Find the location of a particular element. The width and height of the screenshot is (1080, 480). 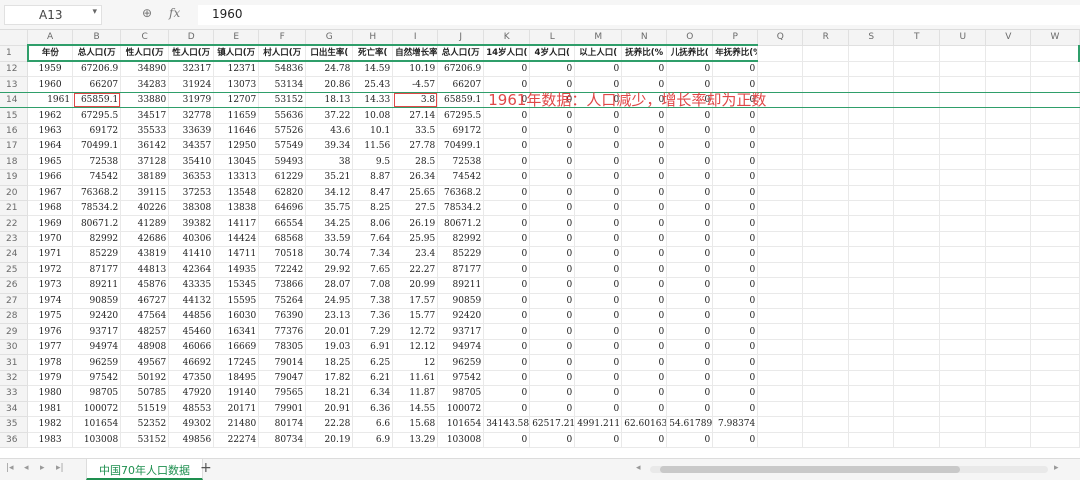

data-cell: 47564 is located at coordinates (145, 316).